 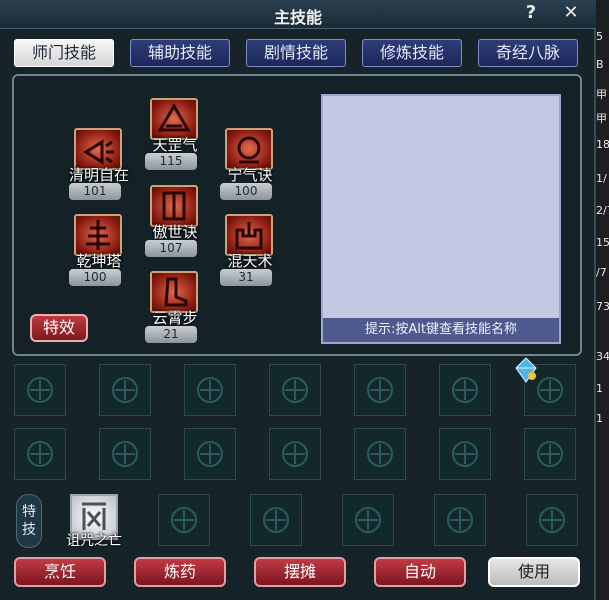 What do you see at coordinates (180, 53) in the screenshot?
I see `tab-assist-skills: 辅助技能` at bounding box center [180, 53].